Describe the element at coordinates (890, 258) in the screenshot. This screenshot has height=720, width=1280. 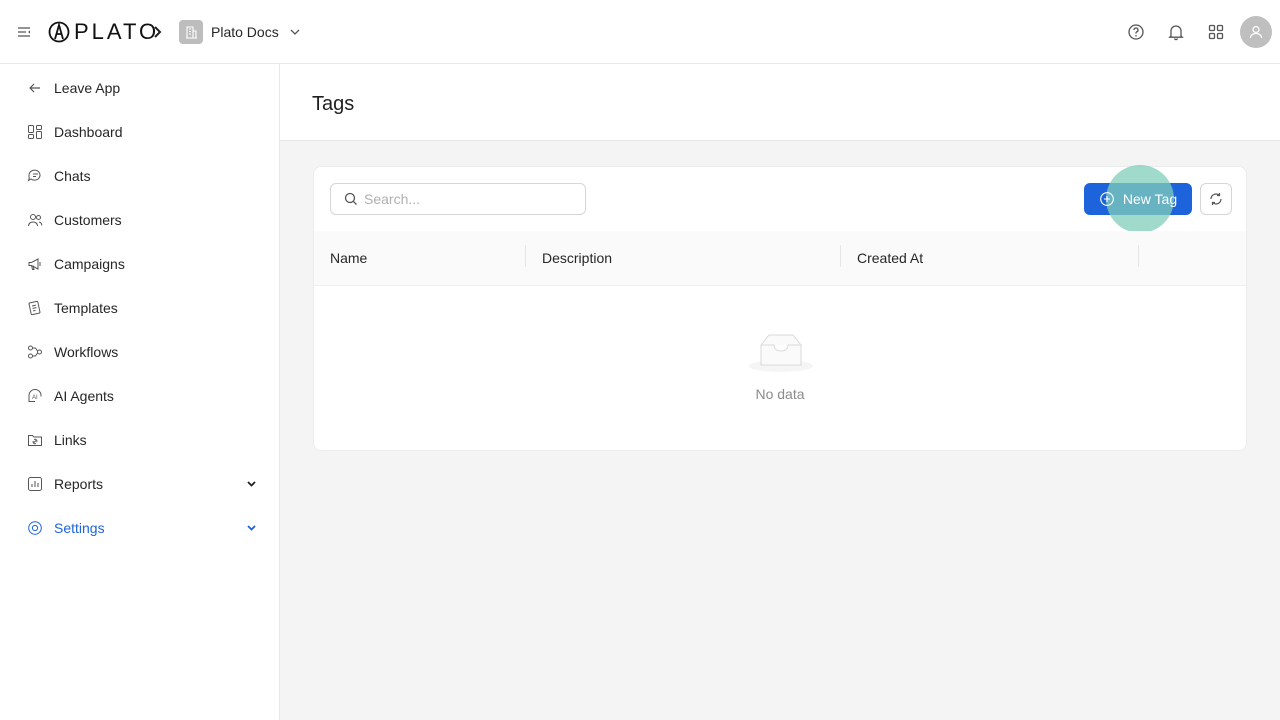
I see `column-header-created-at: Created At` at that location.